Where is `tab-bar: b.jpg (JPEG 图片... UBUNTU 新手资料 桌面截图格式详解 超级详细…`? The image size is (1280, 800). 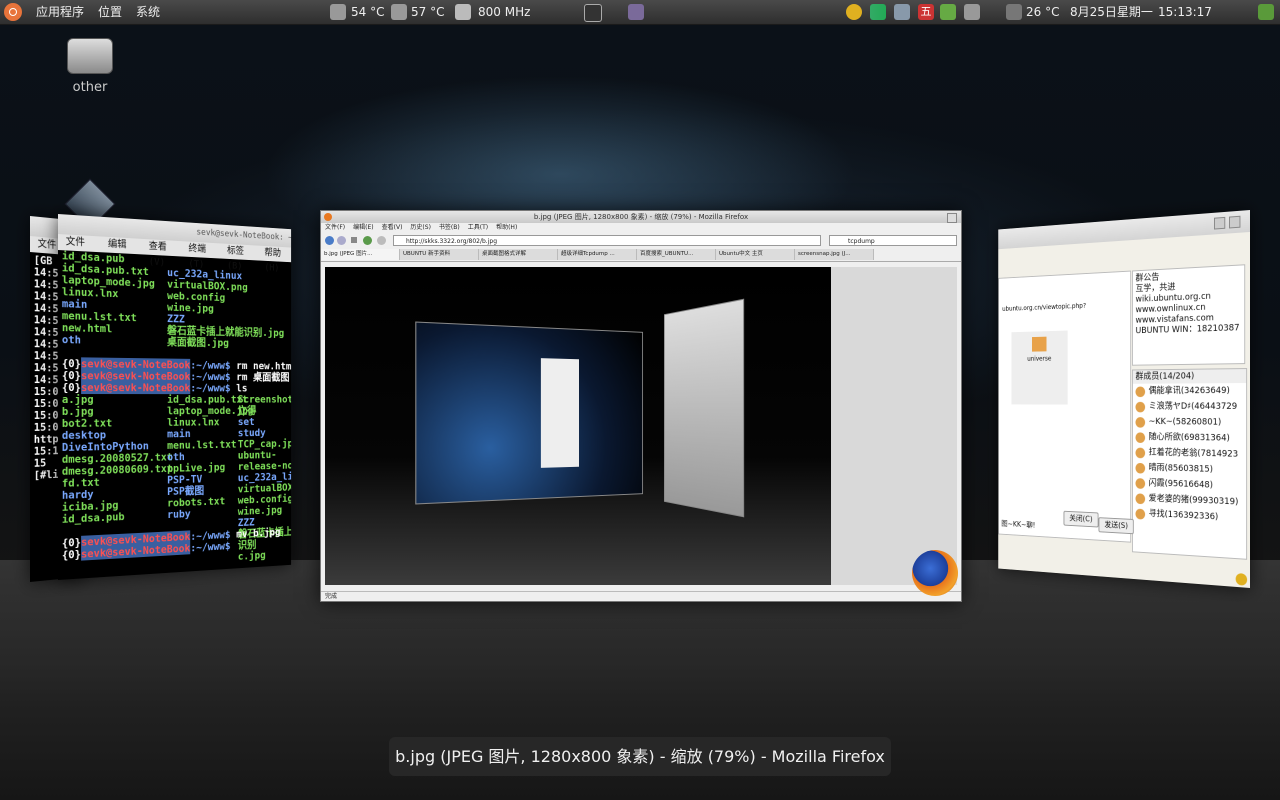 tab-bar: b.jpg (JPEG 图片... UBUNTU 新手资料 桌面截图格式详解 超级详细… is located at coordinates (641, 255).